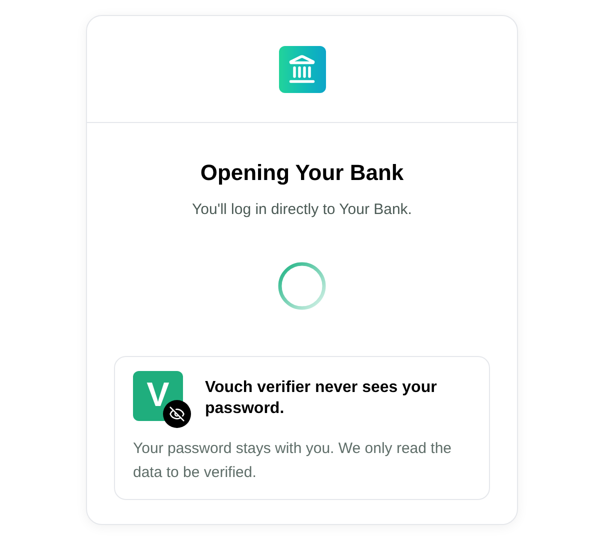 Image resolution: width=604 pixels, height=550 pixels. I want to click on dialog-subtitle: You'll log in directly to Your Bank., so click(302, 210).